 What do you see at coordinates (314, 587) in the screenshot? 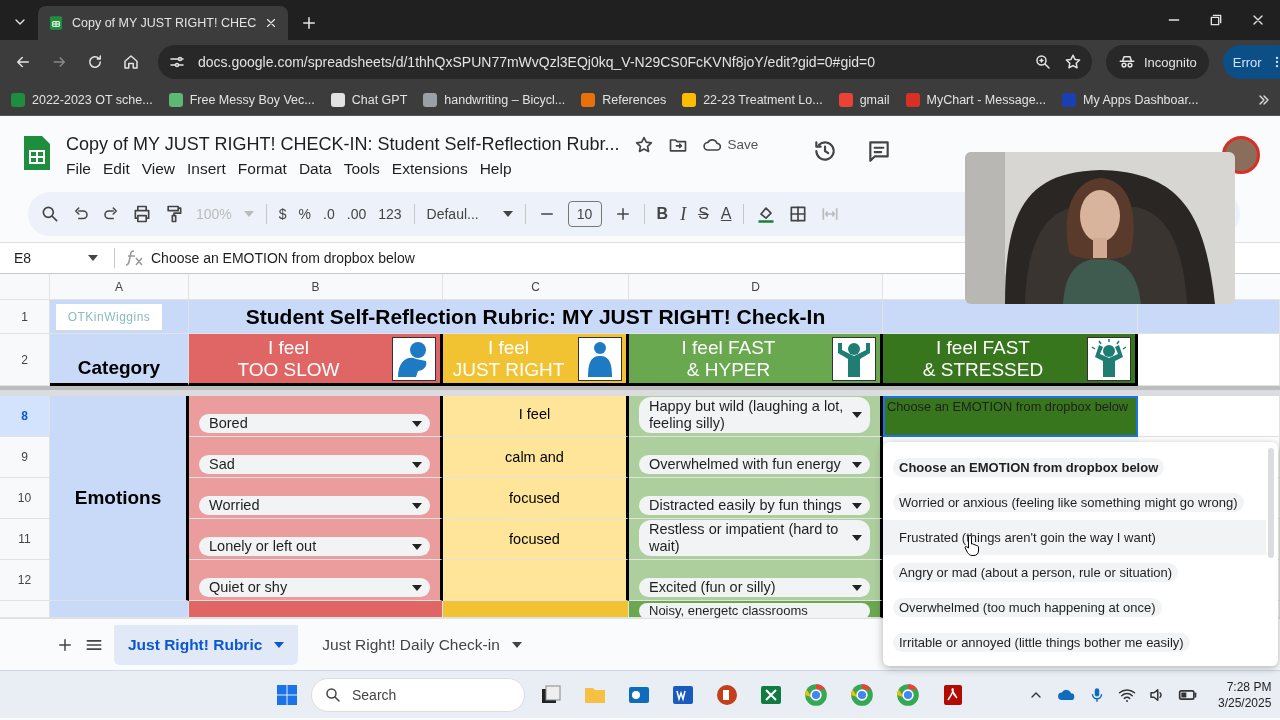
I see `dropdown-chip: Quiet or shy` at bounding box center [314, 587].